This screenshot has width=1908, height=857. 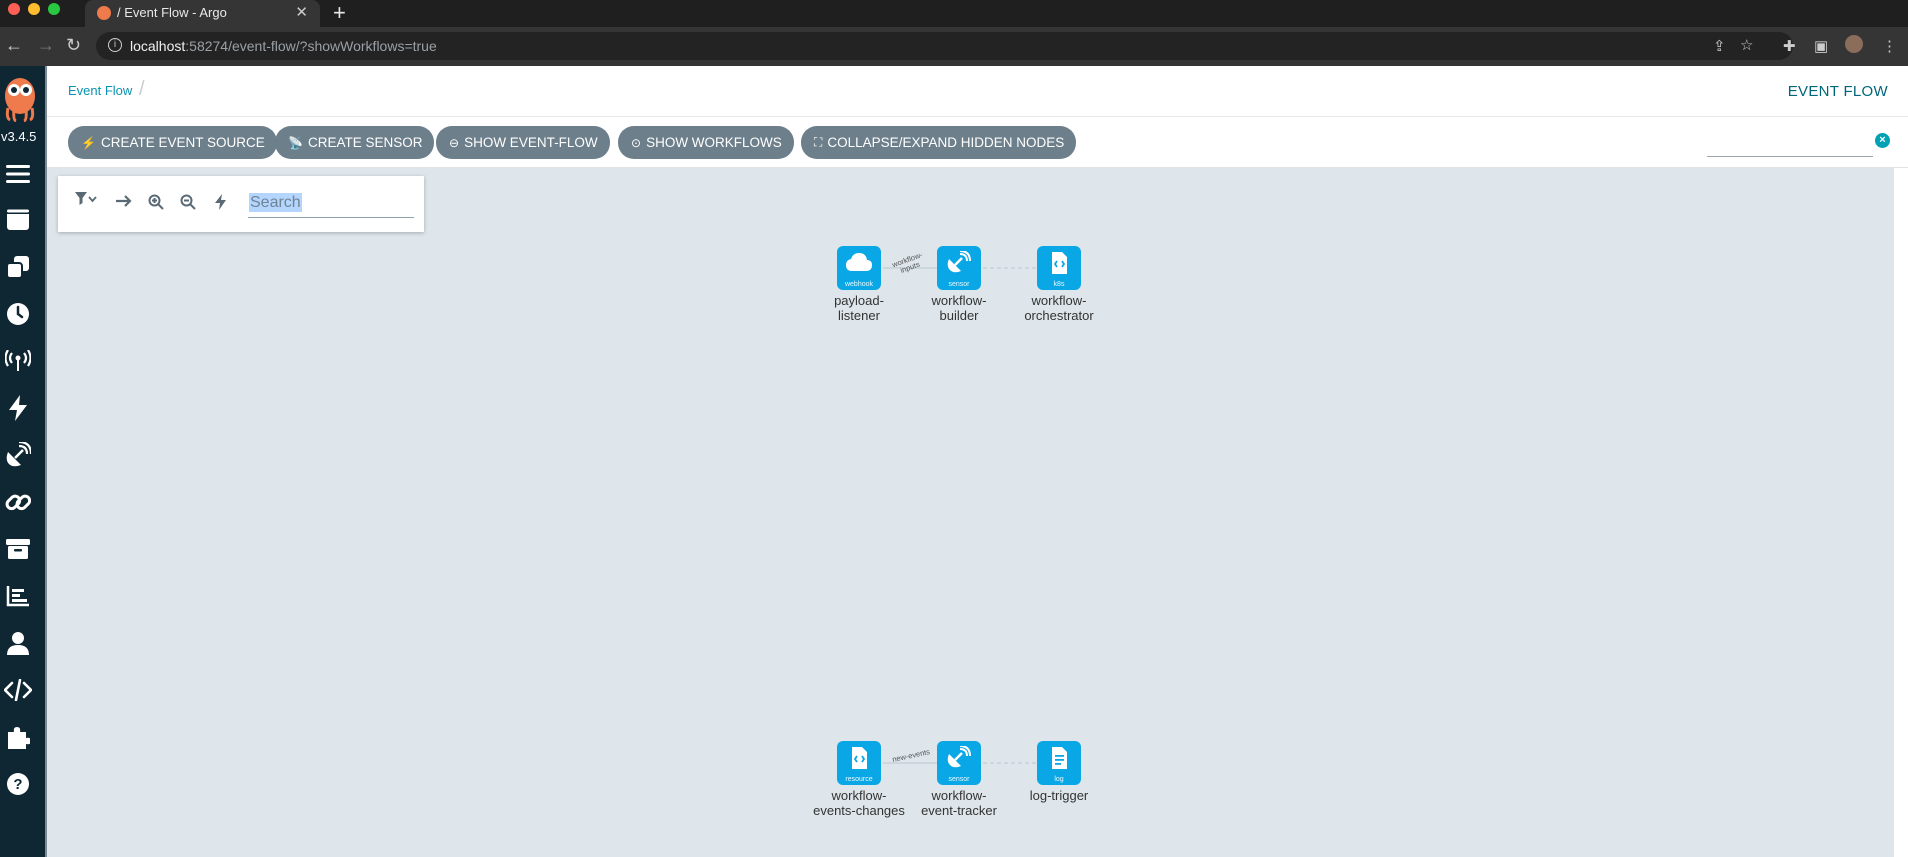 I want to click on share-icon: ⇪, so click(x=1719, y=46).